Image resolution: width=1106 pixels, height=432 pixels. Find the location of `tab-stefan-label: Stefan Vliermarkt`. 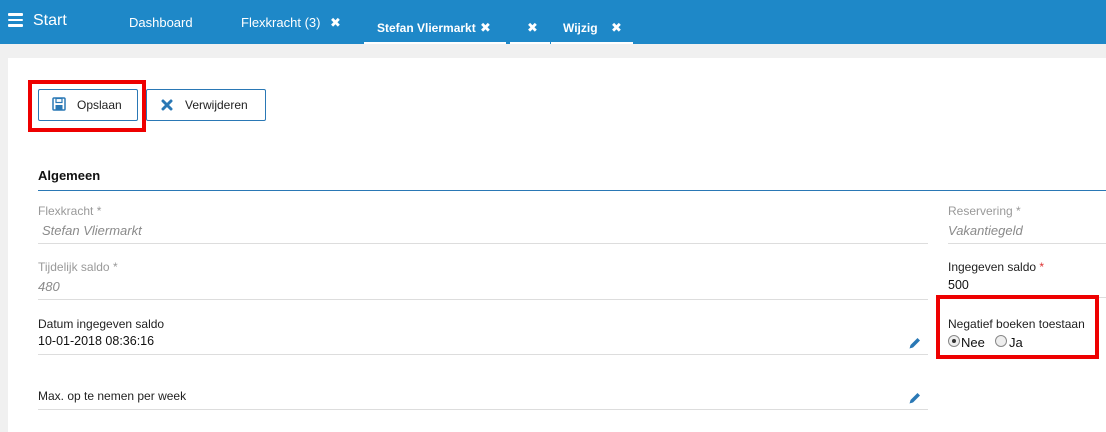

tab-stefan-label: Stefan Vliermarkt is located at coordinates (426, 28).